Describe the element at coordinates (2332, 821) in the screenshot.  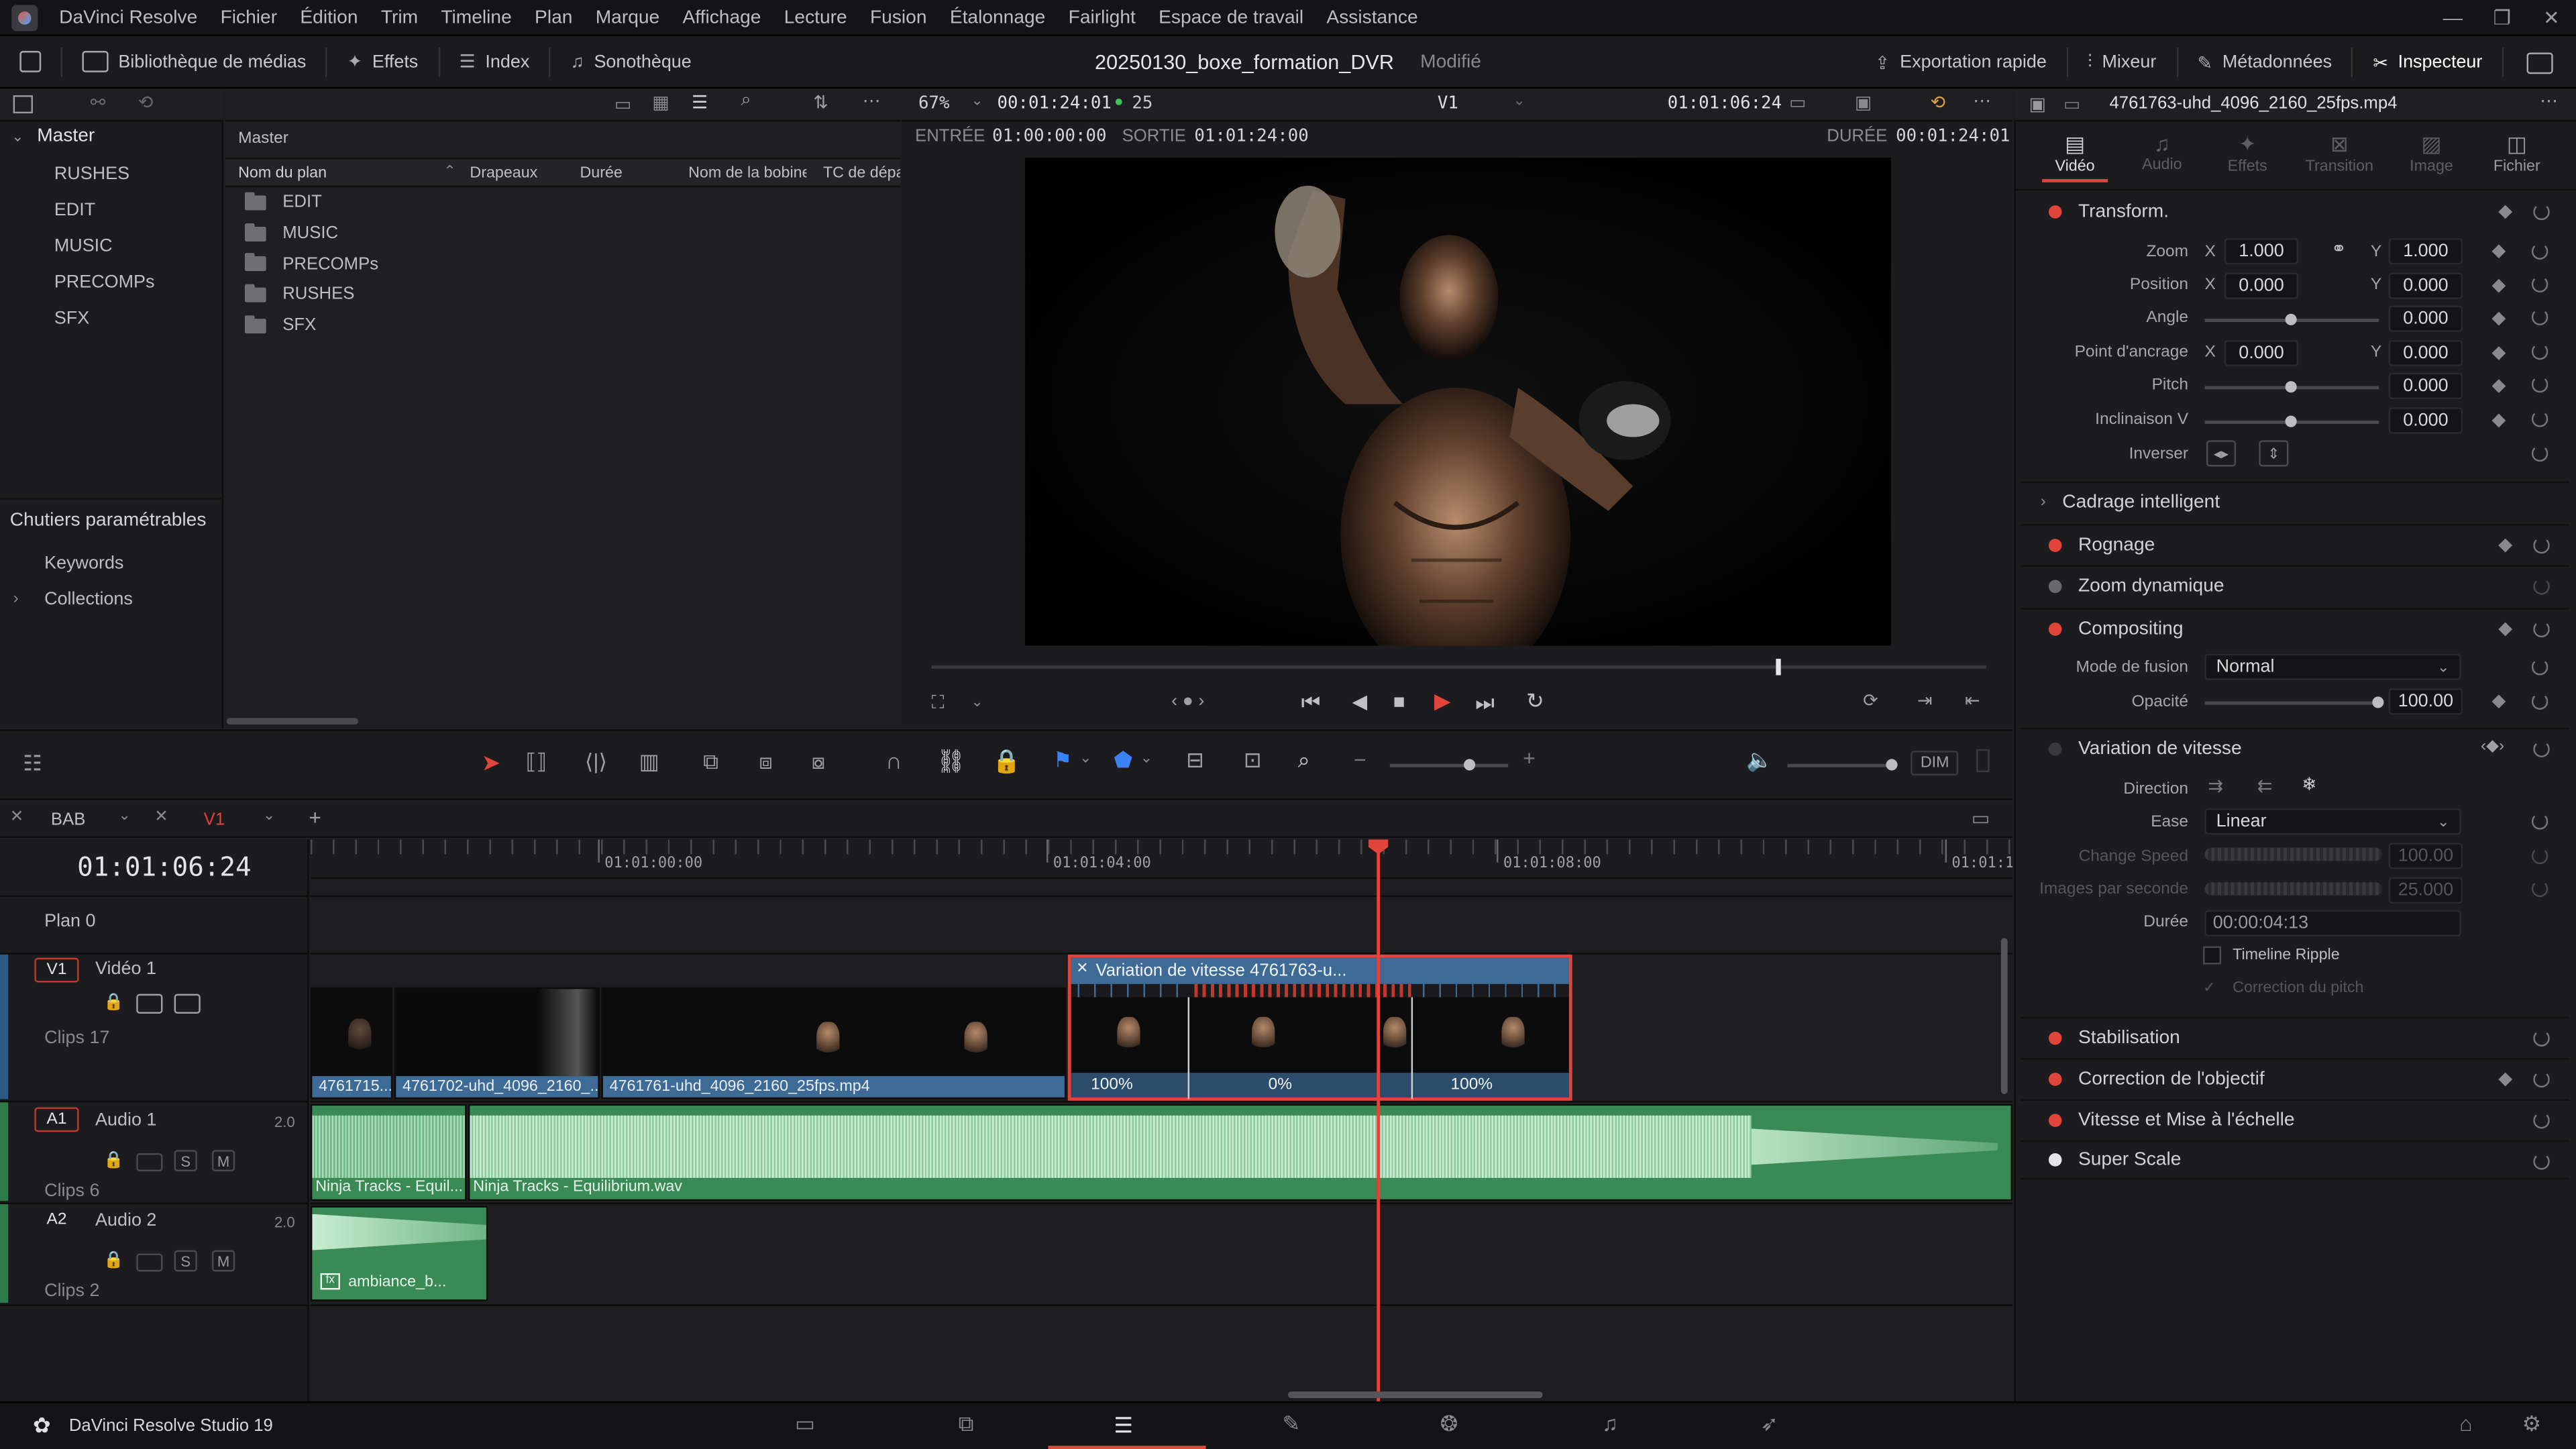
I see `ease-select: Linear ⌄` at that location.